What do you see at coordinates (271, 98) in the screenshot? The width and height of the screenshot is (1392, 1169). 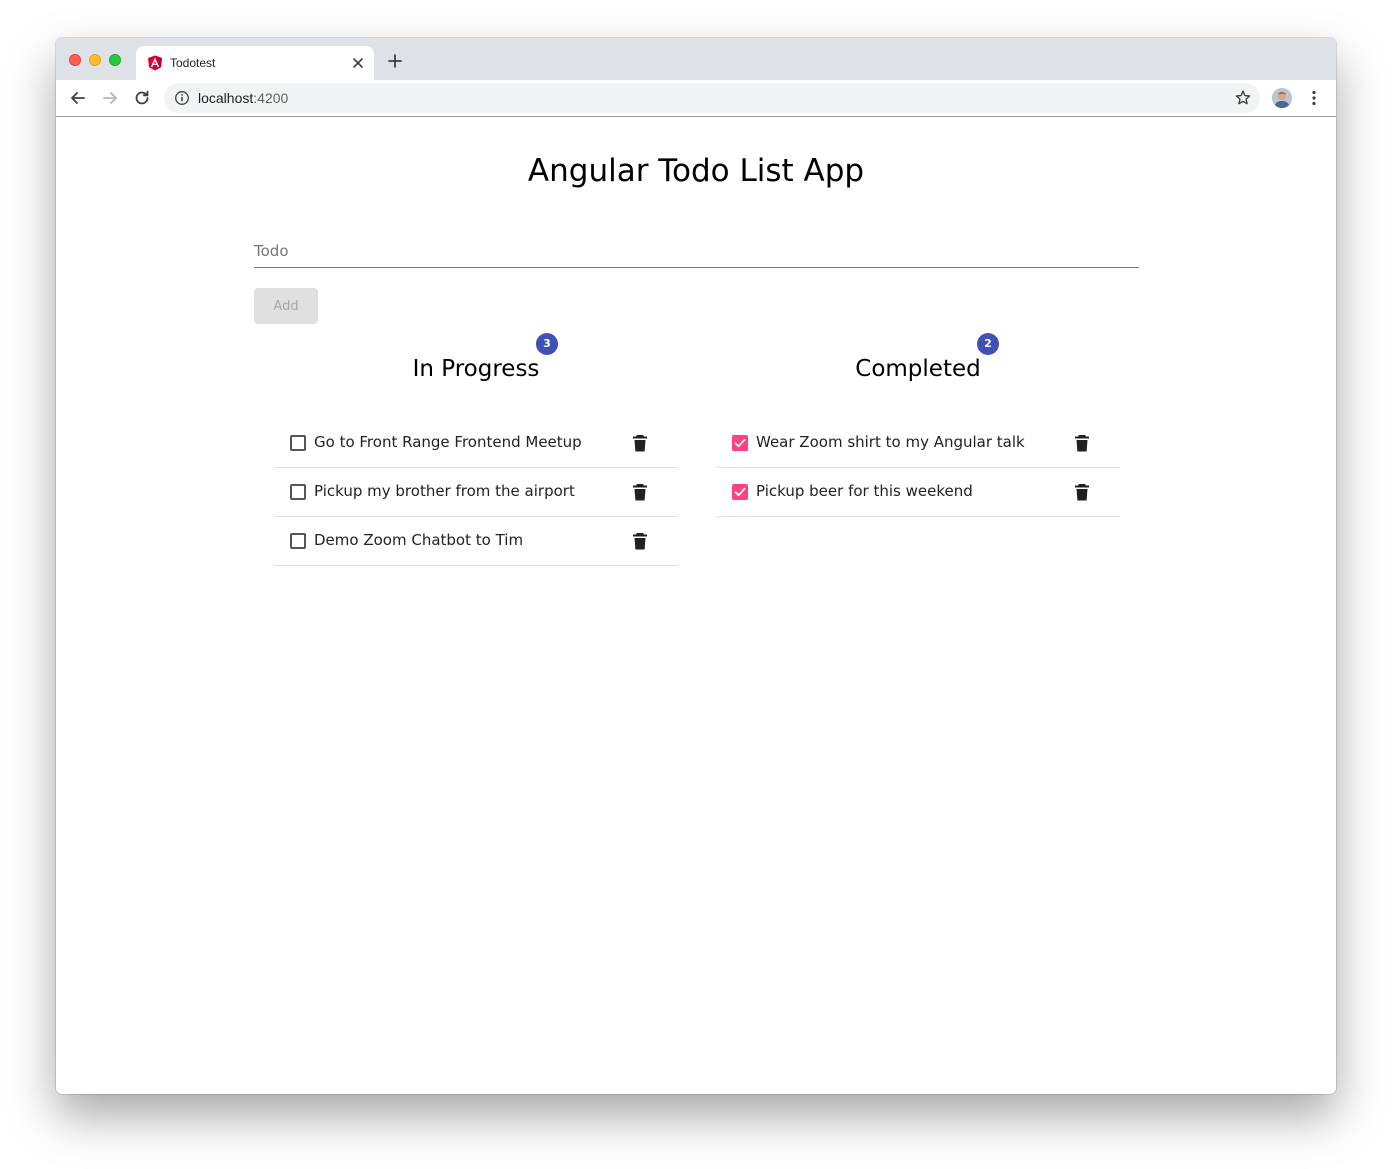 I see `url-port: :4200` at bounding box center [271, 98].